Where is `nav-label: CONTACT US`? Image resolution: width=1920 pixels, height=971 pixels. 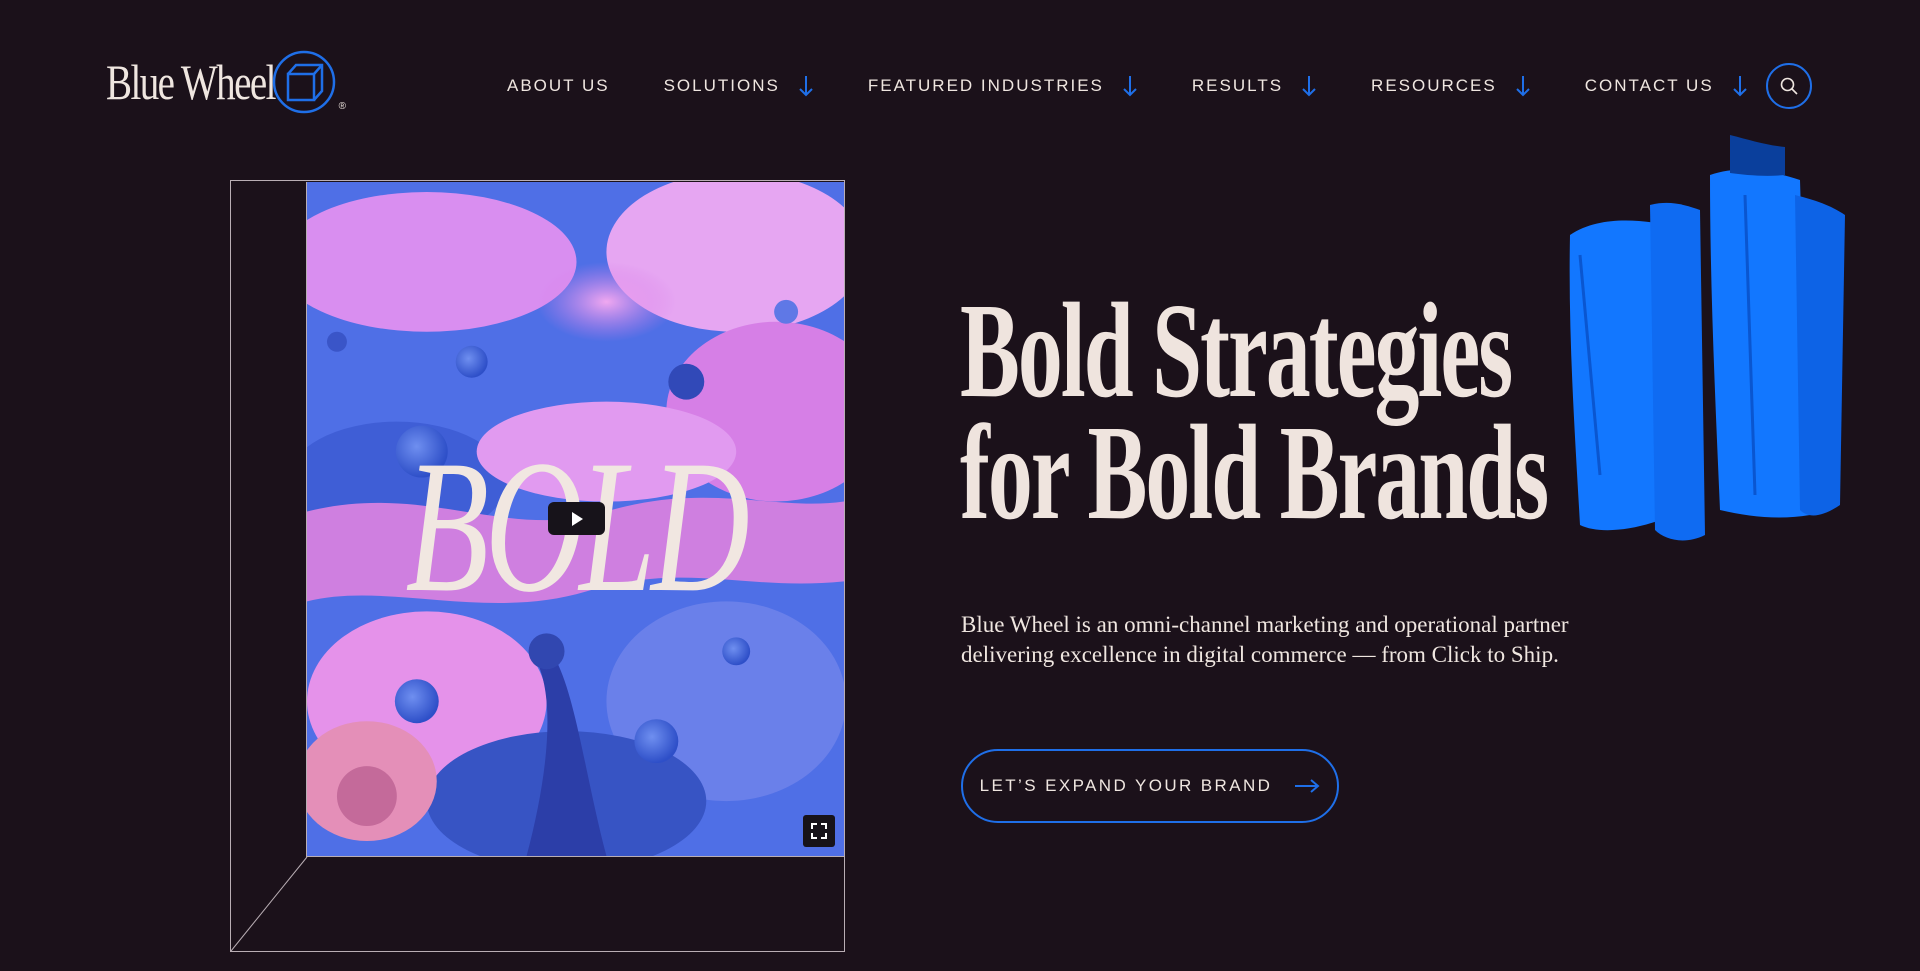 nav-label: CONTACT US is located at coordinates (1649, 85).